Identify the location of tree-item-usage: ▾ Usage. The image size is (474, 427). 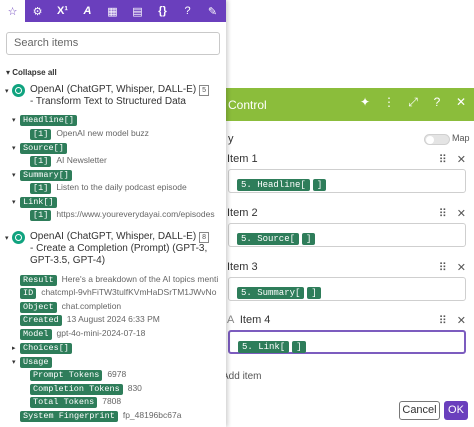
(34, 362).